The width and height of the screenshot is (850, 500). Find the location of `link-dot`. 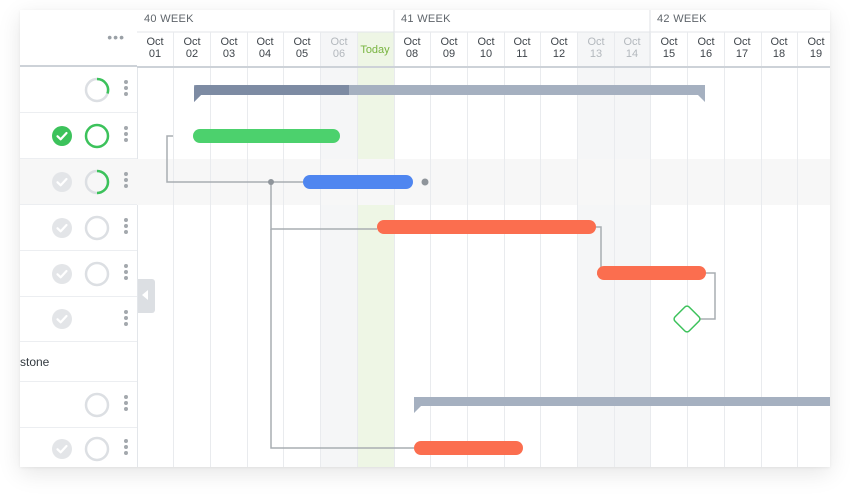

link-dot is located at coordinates (271, 182).